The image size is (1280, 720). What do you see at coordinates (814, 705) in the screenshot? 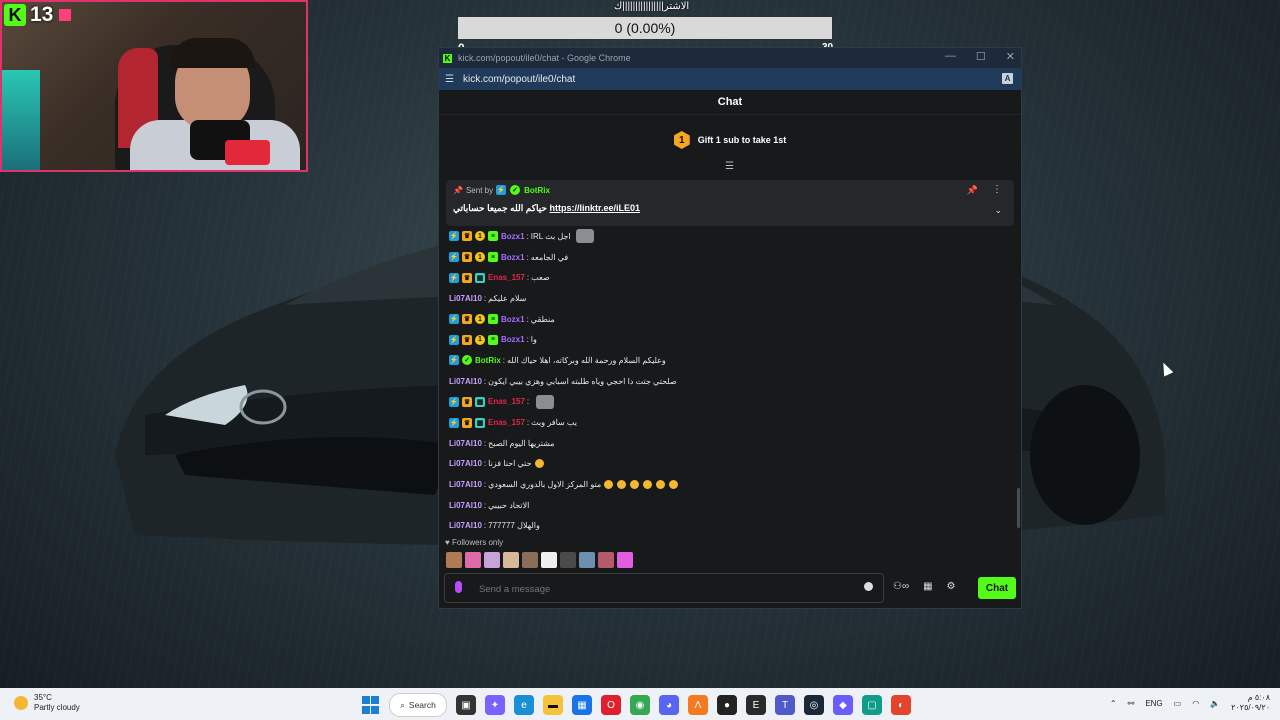
I see `steam-icon: ◎` at bounding box center [814, 705].